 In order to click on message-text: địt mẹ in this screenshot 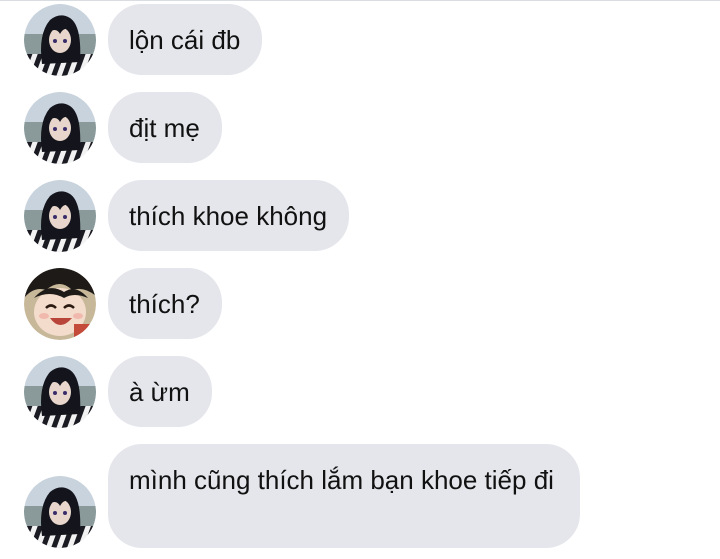, I will do `click(164, 128)`.